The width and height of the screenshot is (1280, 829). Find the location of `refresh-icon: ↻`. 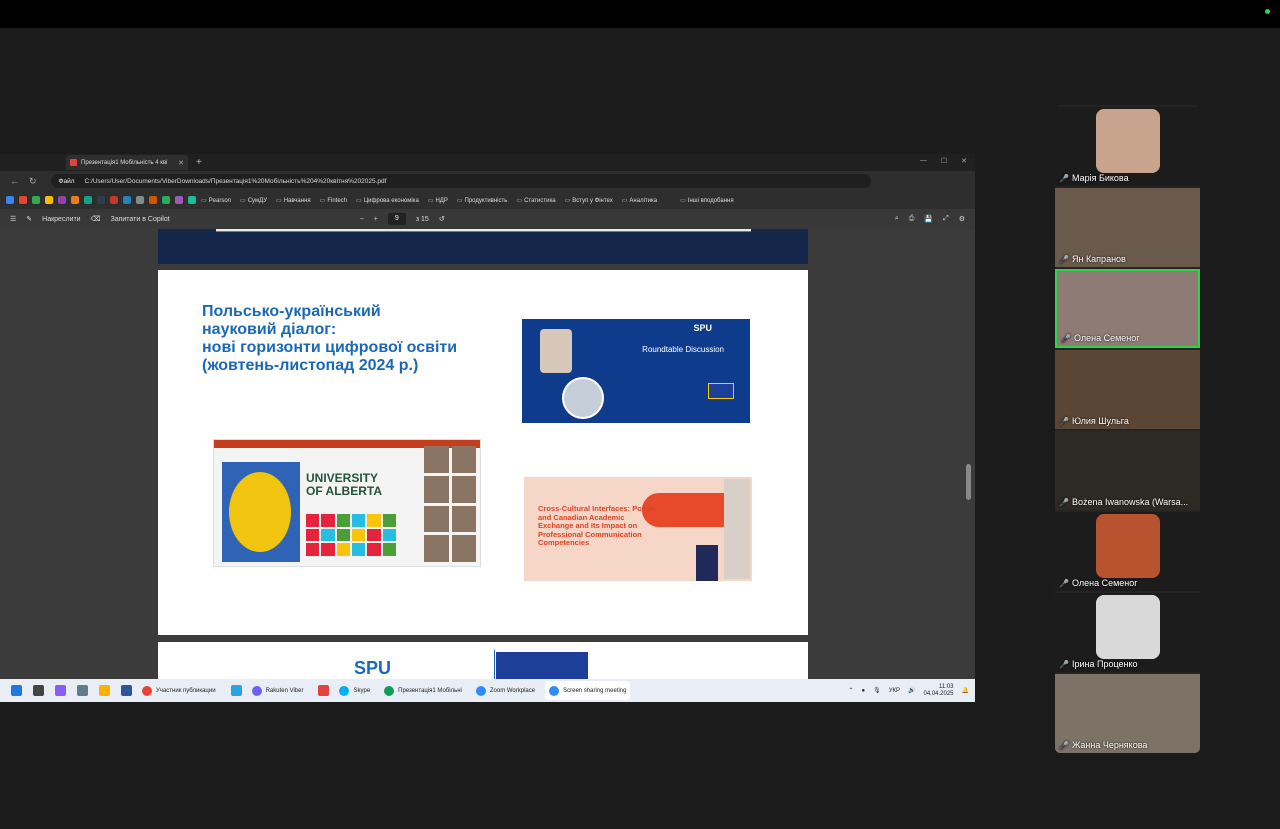

refresh-icon: ↻ is located at coordinates (33, 181).